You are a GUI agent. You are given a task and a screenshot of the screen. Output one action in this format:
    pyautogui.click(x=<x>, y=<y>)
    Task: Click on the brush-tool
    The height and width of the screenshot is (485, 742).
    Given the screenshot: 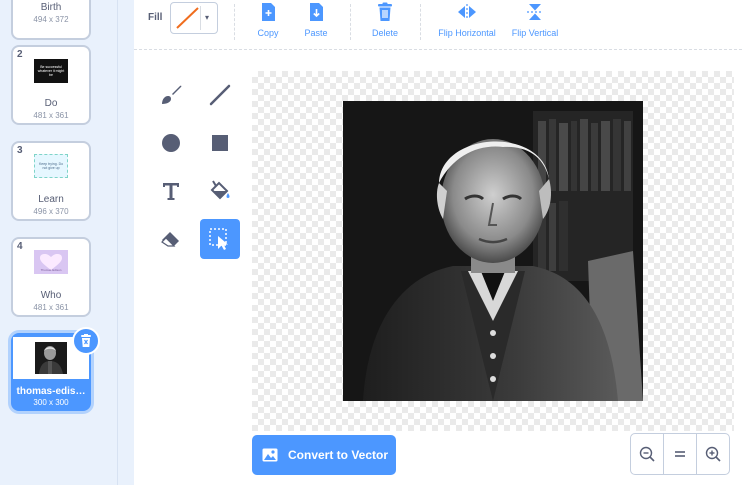 What is the action you would take?
    pyautogui.click(x=171, y=95)
    